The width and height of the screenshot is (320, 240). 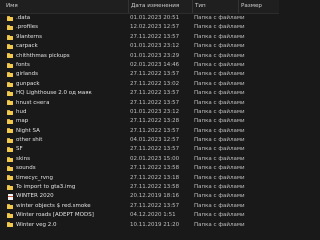 I want to click on file-row: gunpack 27.11.2022 13:02 Папка с файлами, so click(x=139, y=84).